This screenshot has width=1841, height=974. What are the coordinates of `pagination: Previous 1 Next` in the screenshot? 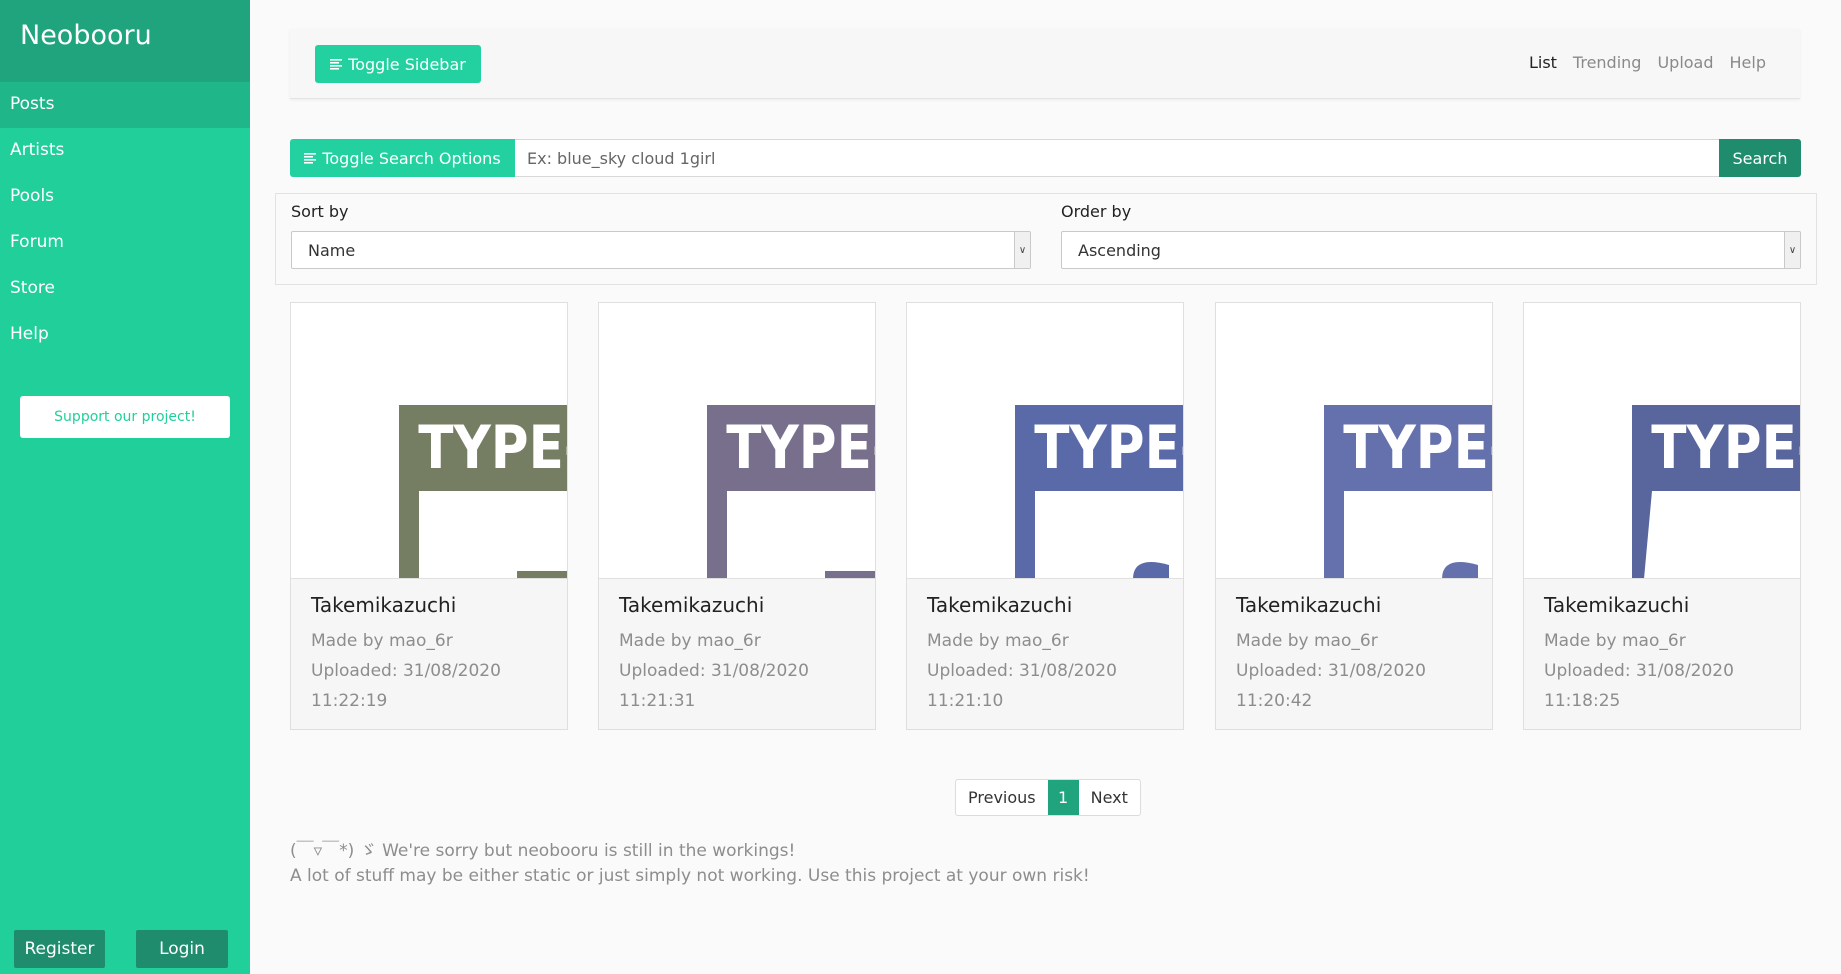 It's located at (1048, 797).